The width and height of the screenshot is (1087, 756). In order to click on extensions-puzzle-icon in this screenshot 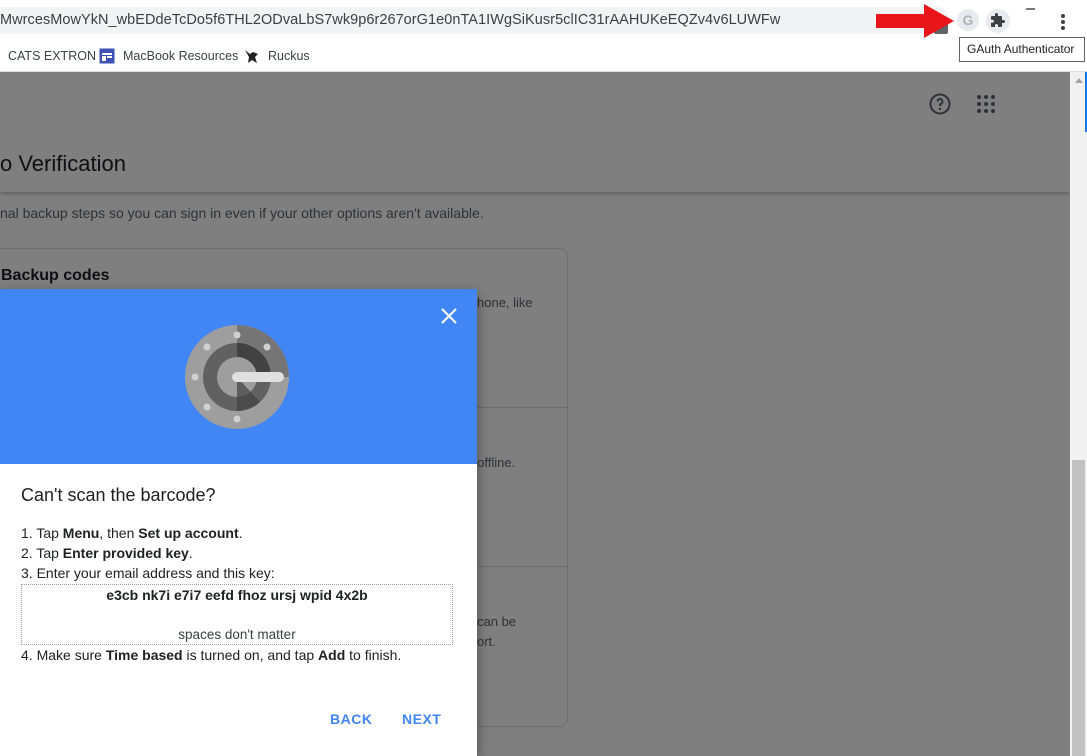, I will do `click(998, 21)`.